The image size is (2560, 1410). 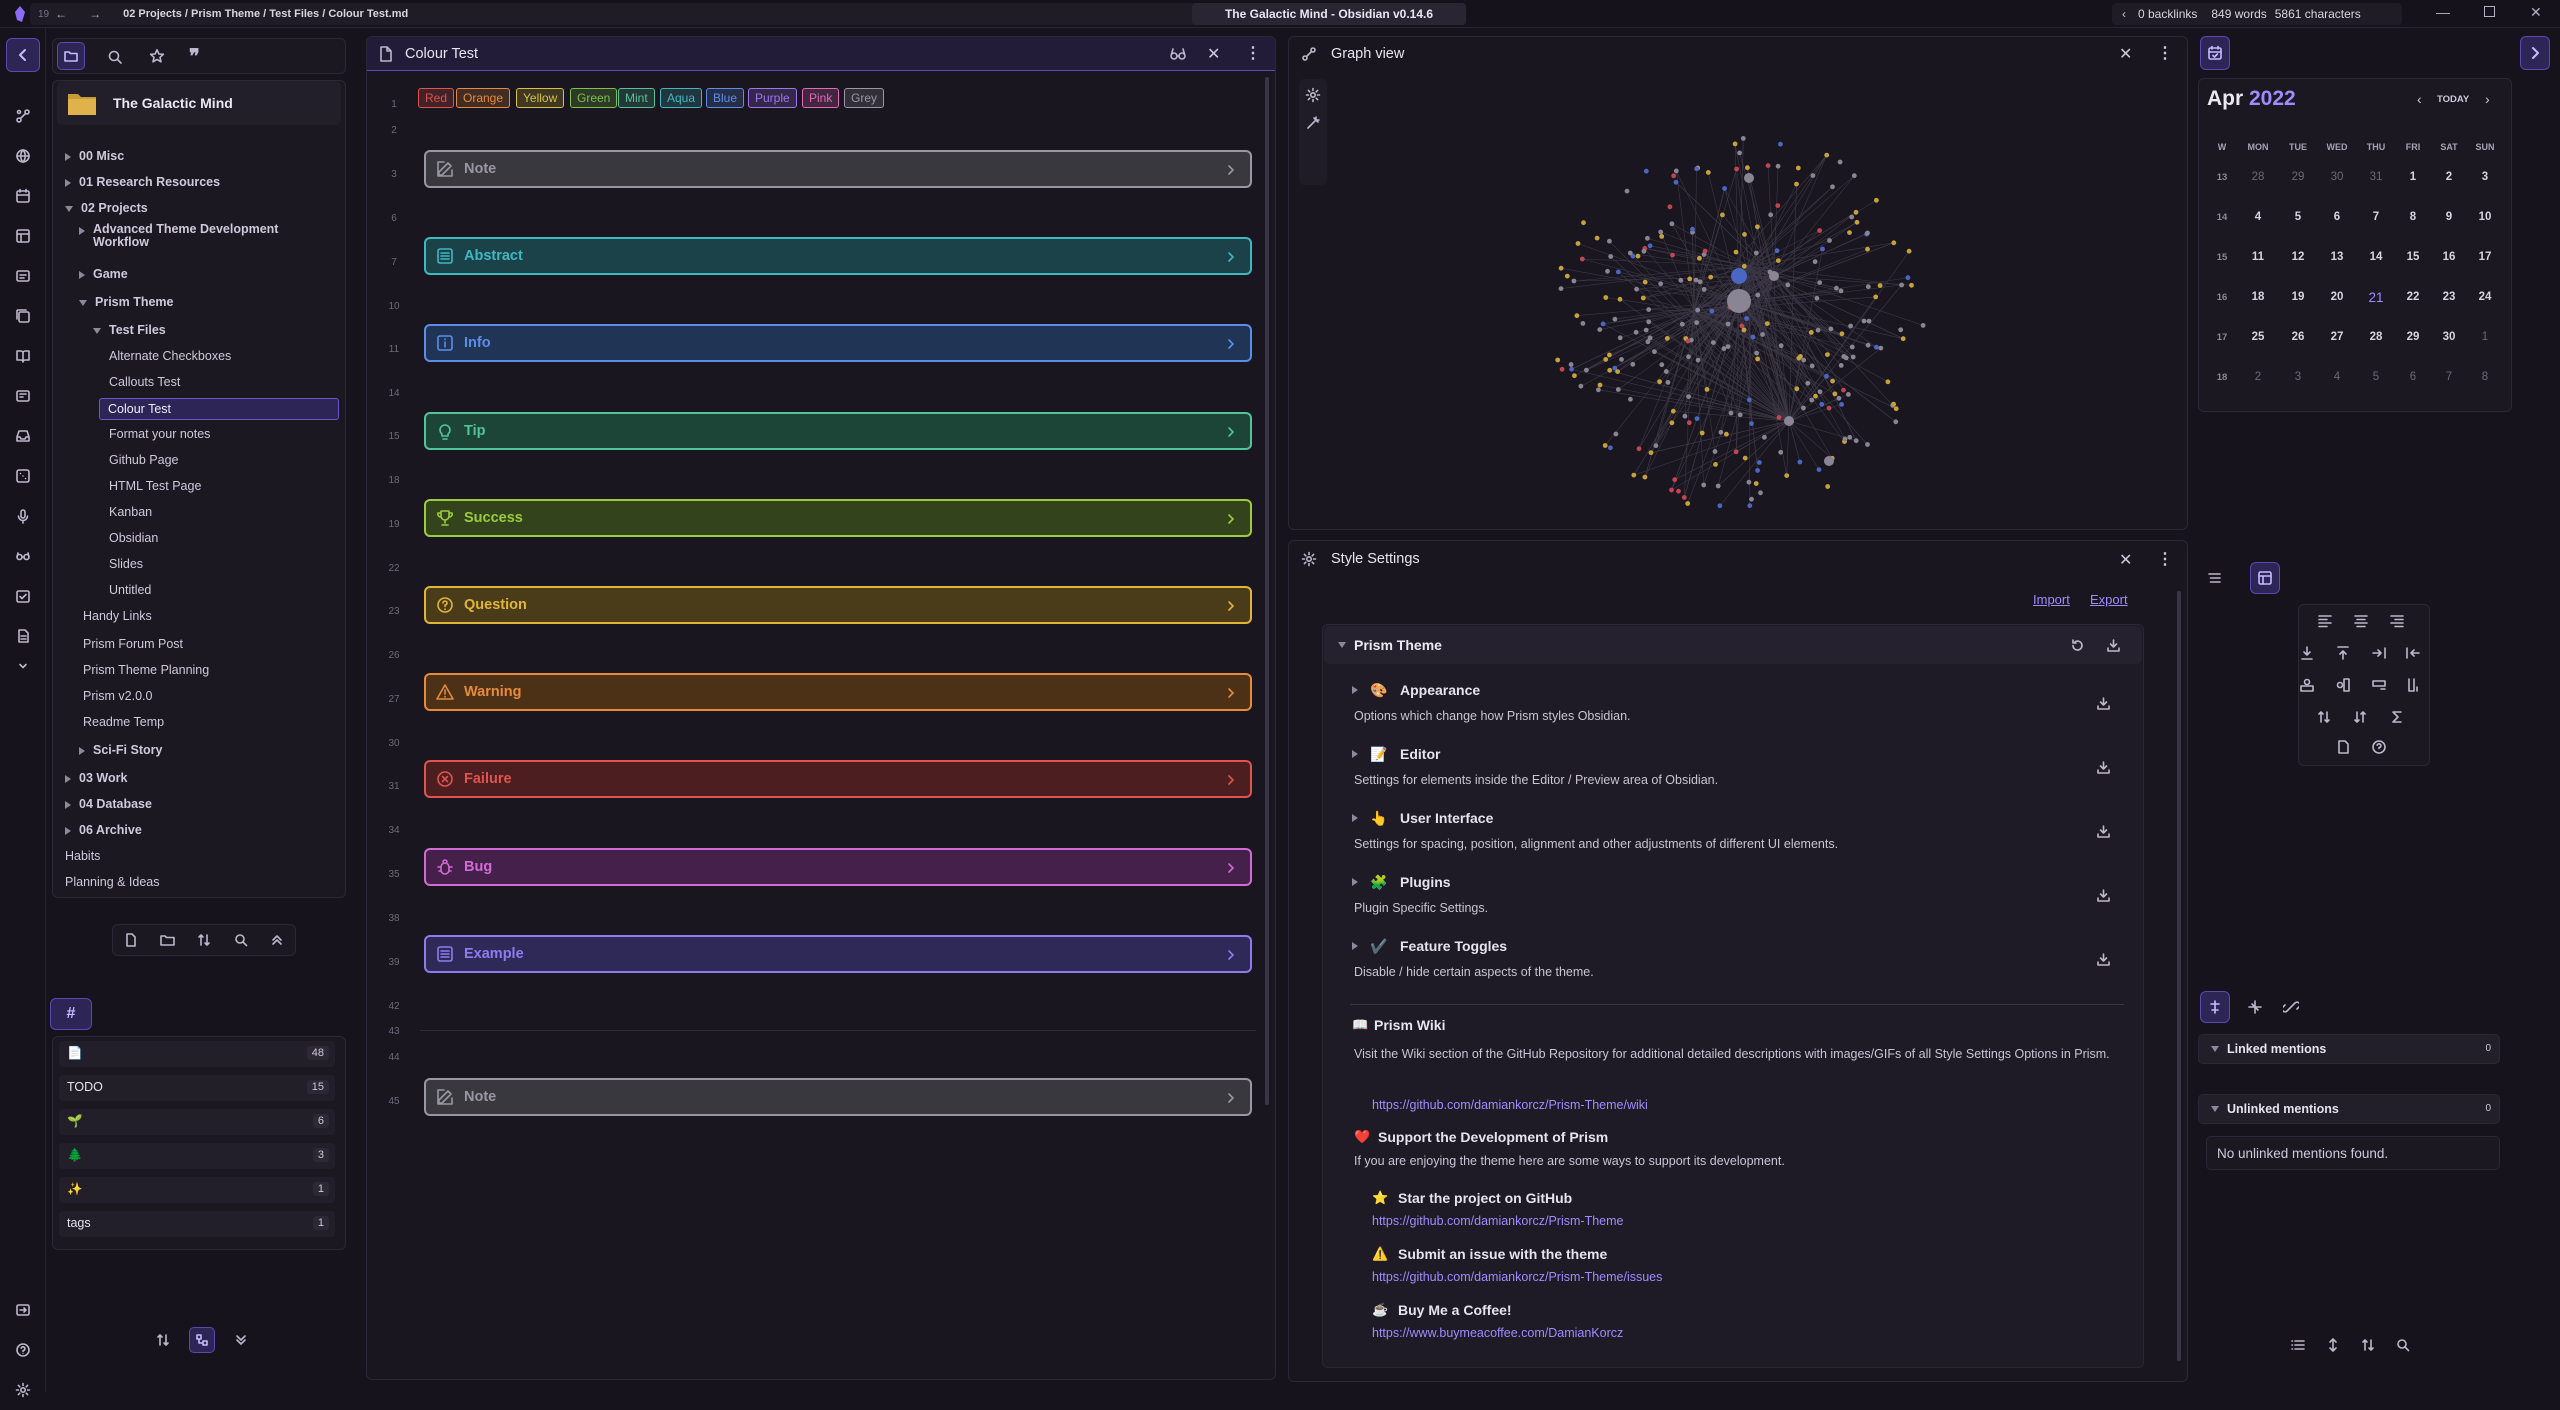 I want to click on folder-item: Advanced Theme Development Workflow, so click(x=196, y=236).